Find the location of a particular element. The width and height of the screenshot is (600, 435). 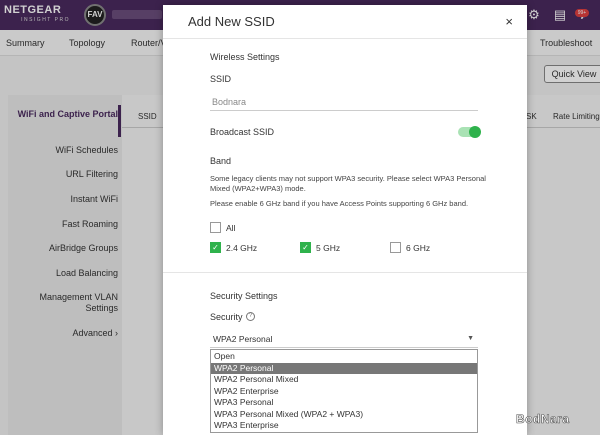

broadcast-ssid-toggle is located at coordinates (469, 132).